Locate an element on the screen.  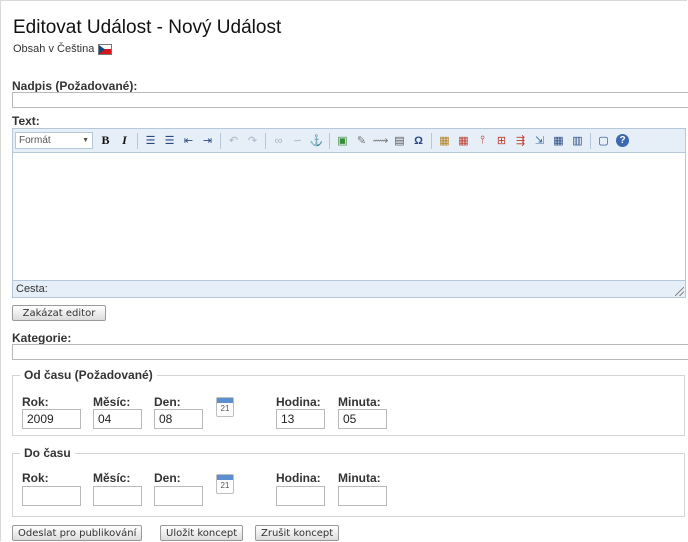
from-year-label: Rok: is located at coordinates (35, 402).